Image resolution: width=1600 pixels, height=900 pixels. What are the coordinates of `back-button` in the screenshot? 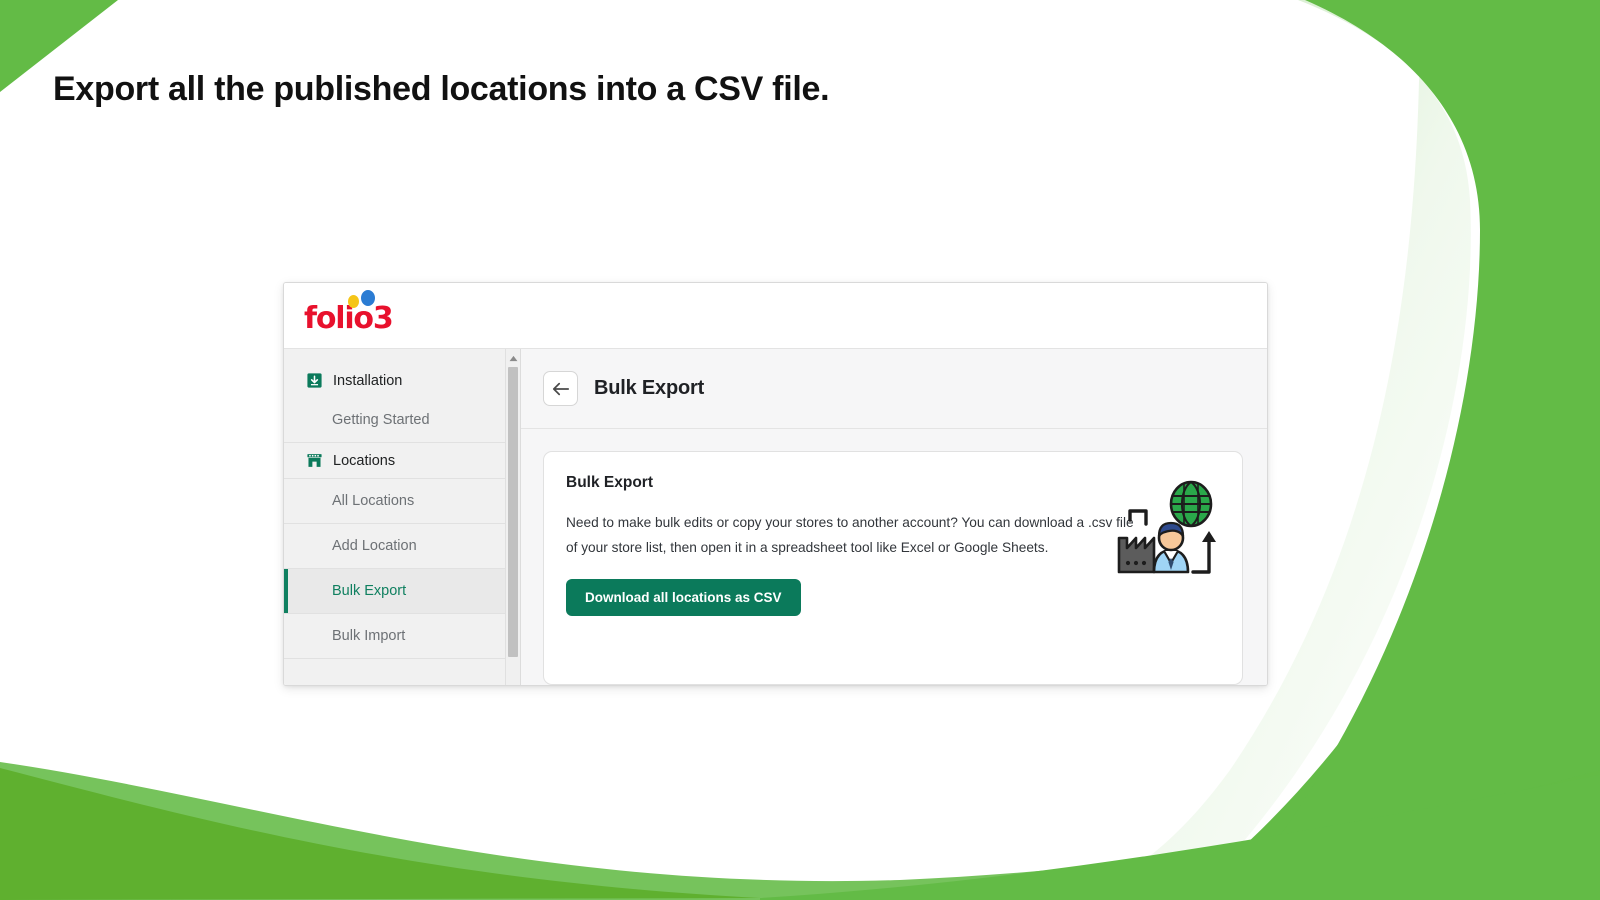 It's located at (560, 388).